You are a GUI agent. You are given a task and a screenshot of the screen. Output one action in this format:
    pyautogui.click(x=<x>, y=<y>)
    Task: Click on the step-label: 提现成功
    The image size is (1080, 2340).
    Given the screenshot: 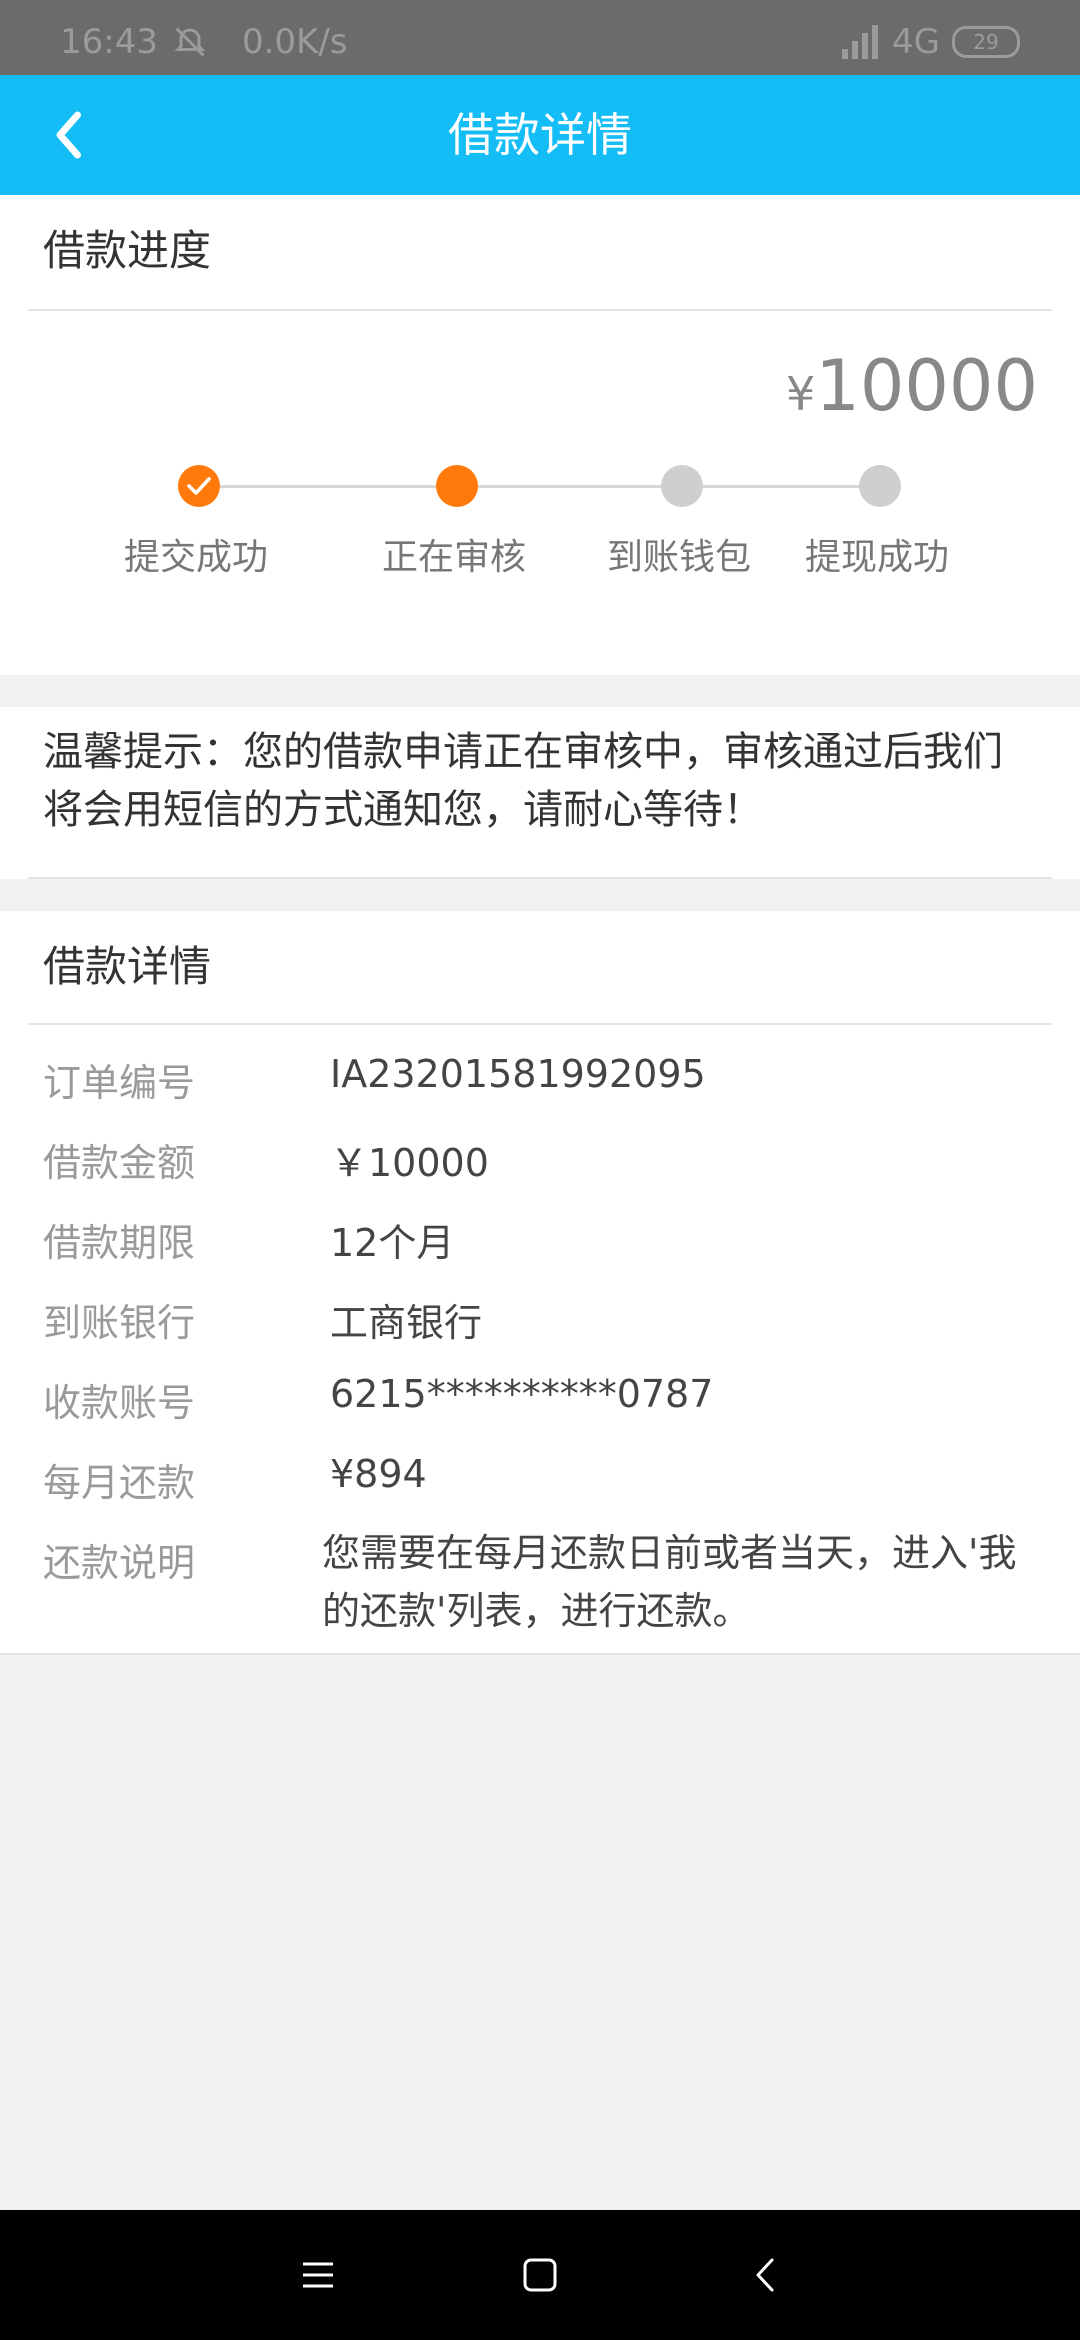 What is the action you would take?
    pyautogui.click(x=877, y=557)
    